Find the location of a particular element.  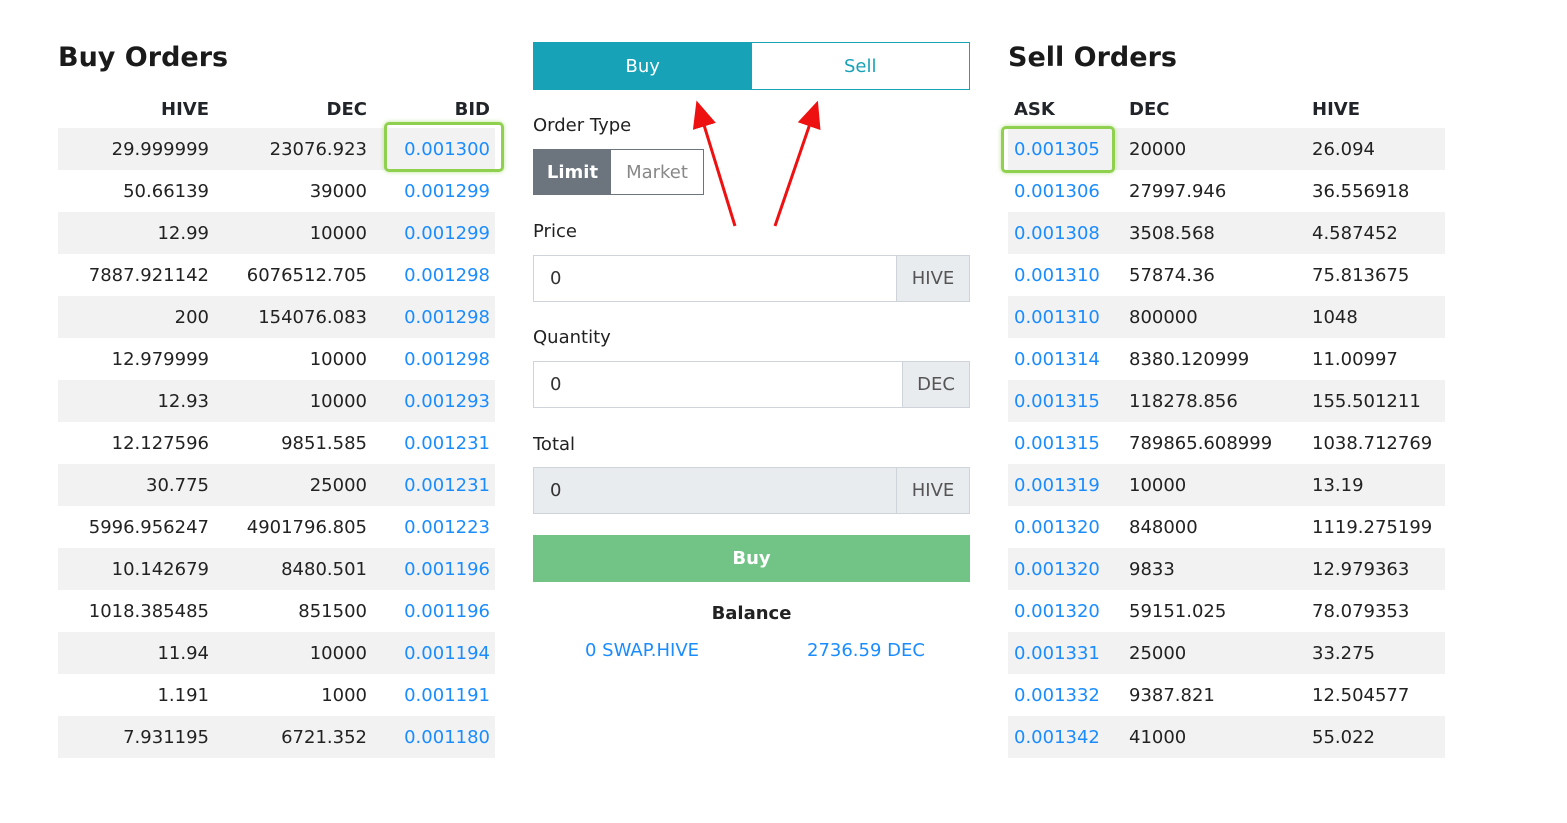

sell-order-row: 0.001310 57874.36 75.813675 is located at coordinates (1226, 275).